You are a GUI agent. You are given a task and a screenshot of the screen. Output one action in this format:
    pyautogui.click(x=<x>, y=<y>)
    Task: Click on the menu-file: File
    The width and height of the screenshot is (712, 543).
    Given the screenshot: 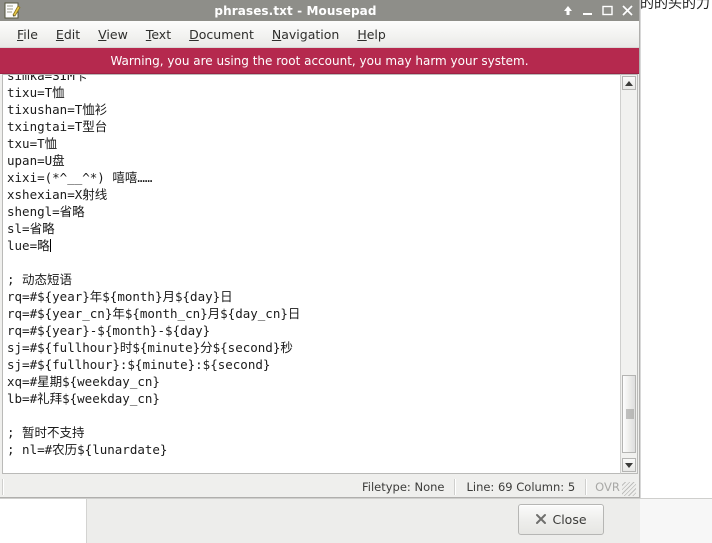 What is the action you would take?
    pyautogui.click(x=27, y=34)
    